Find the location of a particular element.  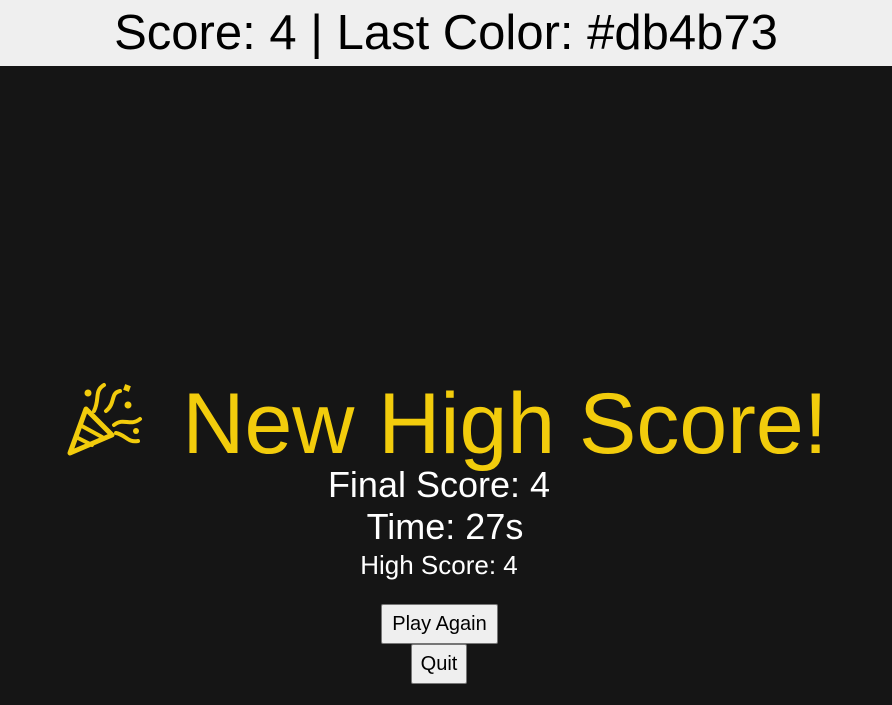

headline-text: New High Score! is located at coordinates (505, 424).